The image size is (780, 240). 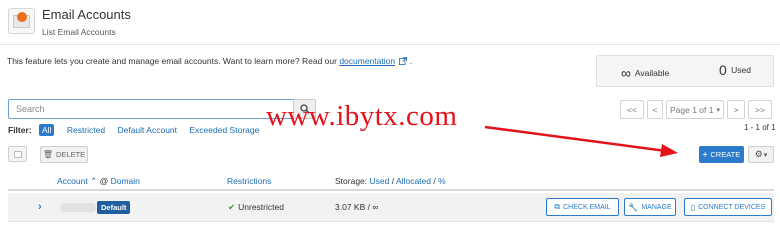 I want to click on select-all-checkbox, so click(x=17, y=154).